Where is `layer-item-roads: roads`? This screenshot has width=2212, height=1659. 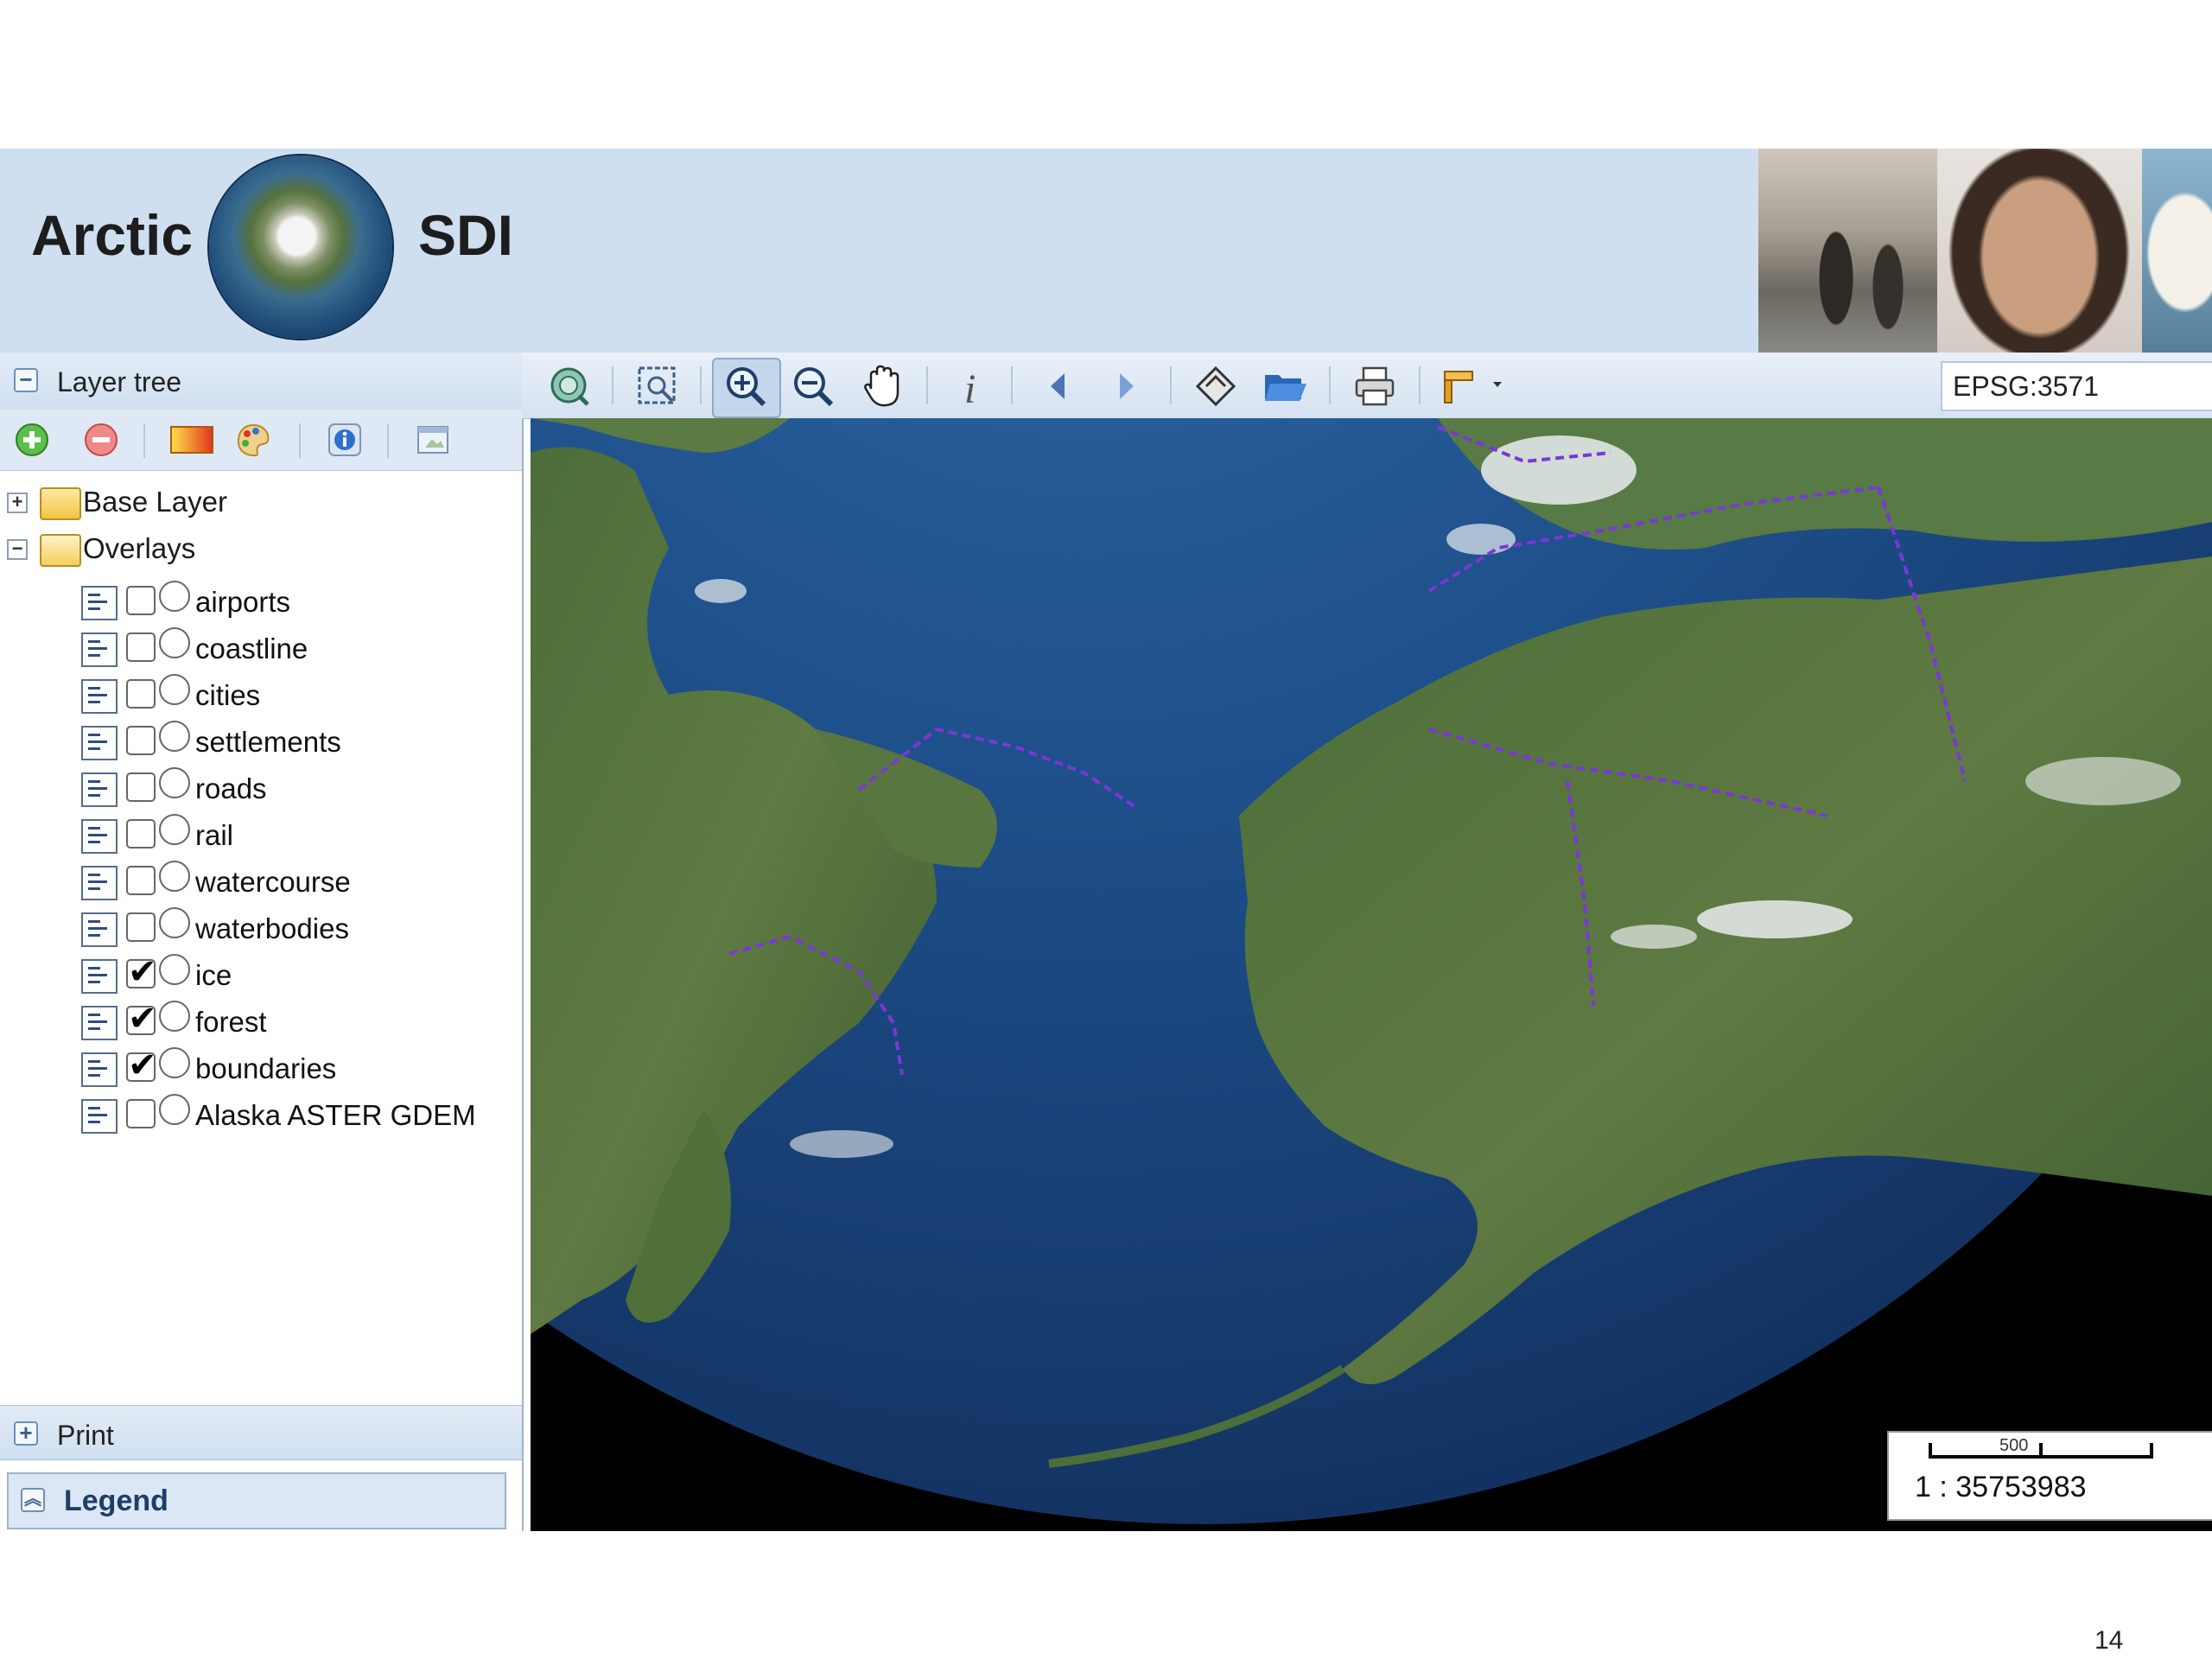
layer-item-roads: roads is located at coordinates (261, 787).